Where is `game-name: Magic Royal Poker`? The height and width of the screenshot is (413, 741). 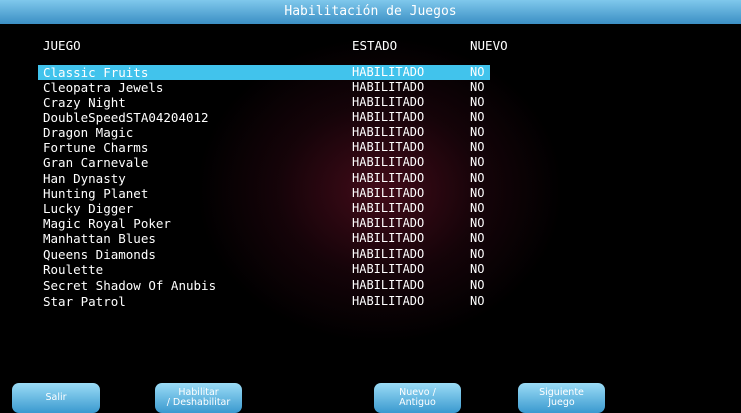
game-name: Magic Royal Poker is located at coordinates (107, 223).